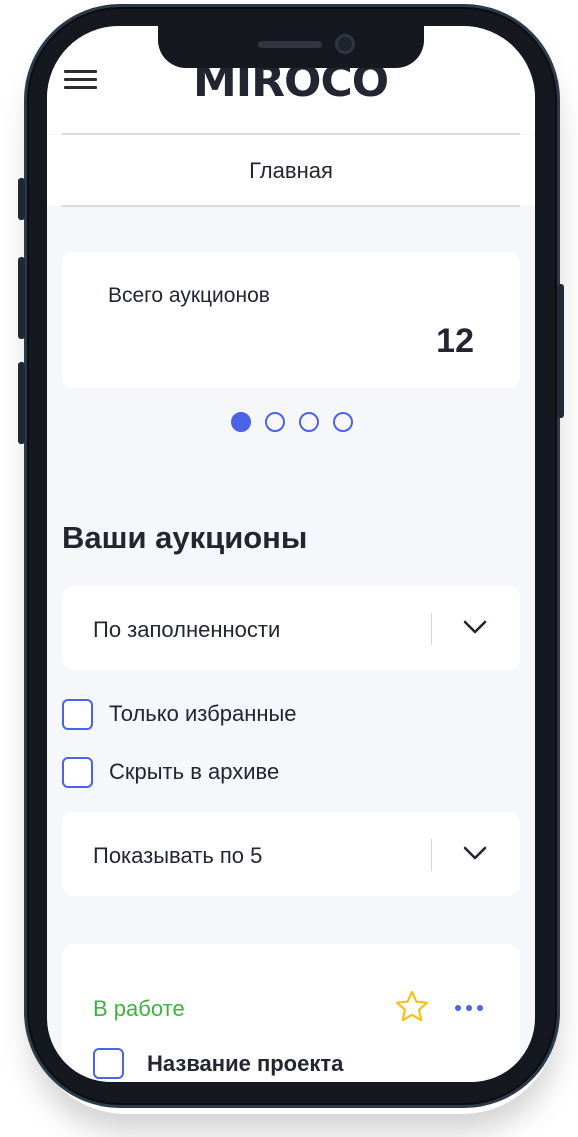 The height and width of the screenshot is (1137, 578). What do you see at coordinates (21, 403) in the screenshot?
I see `phone-volume-down` at bounding box center [21, 403].